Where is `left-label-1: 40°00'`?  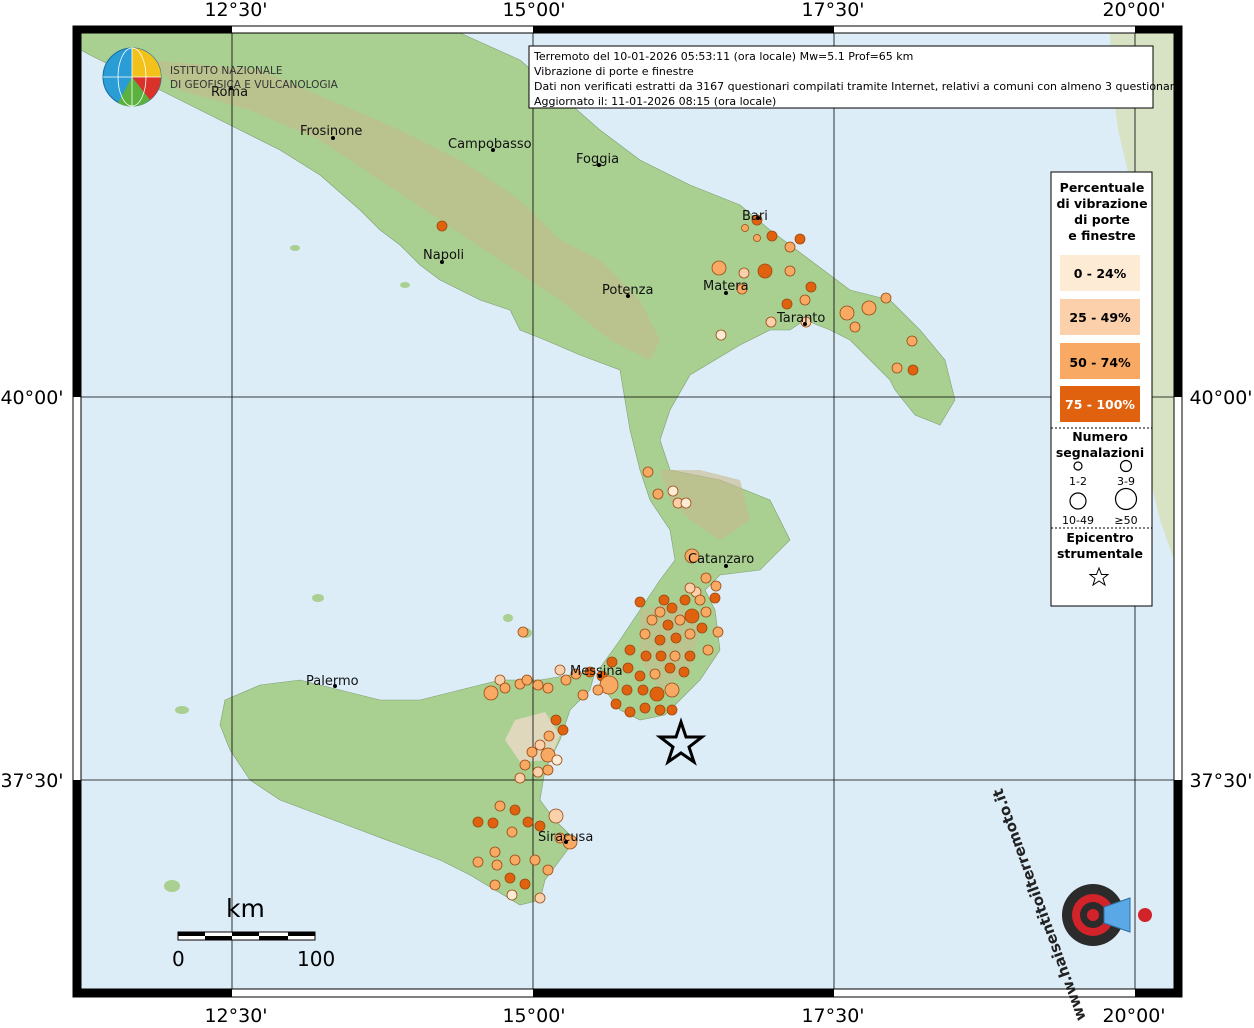
left-label-1: 40°00' is located at coordinates (31, 398).